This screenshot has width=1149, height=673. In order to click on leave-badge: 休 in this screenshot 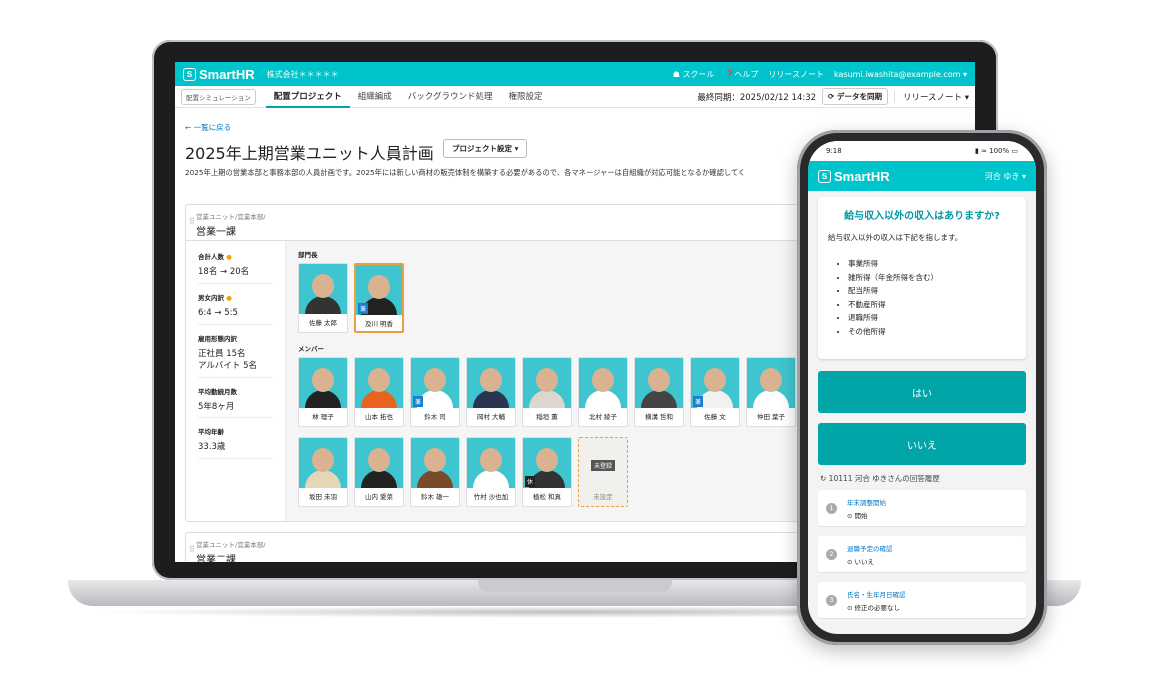, I will do `click(530, 481)`.